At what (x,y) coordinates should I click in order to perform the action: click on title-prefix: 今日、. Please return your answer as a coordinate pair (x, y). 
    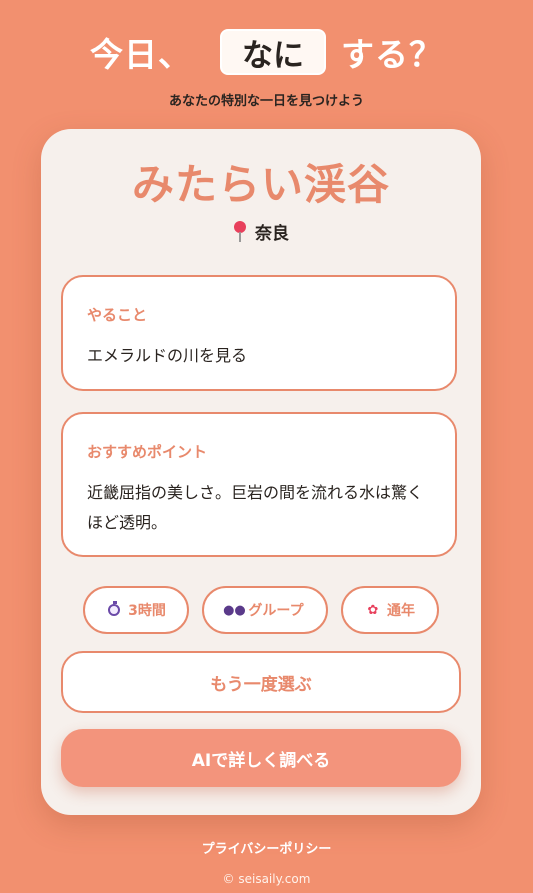
    Looking at the image, I should click on (141, 54).